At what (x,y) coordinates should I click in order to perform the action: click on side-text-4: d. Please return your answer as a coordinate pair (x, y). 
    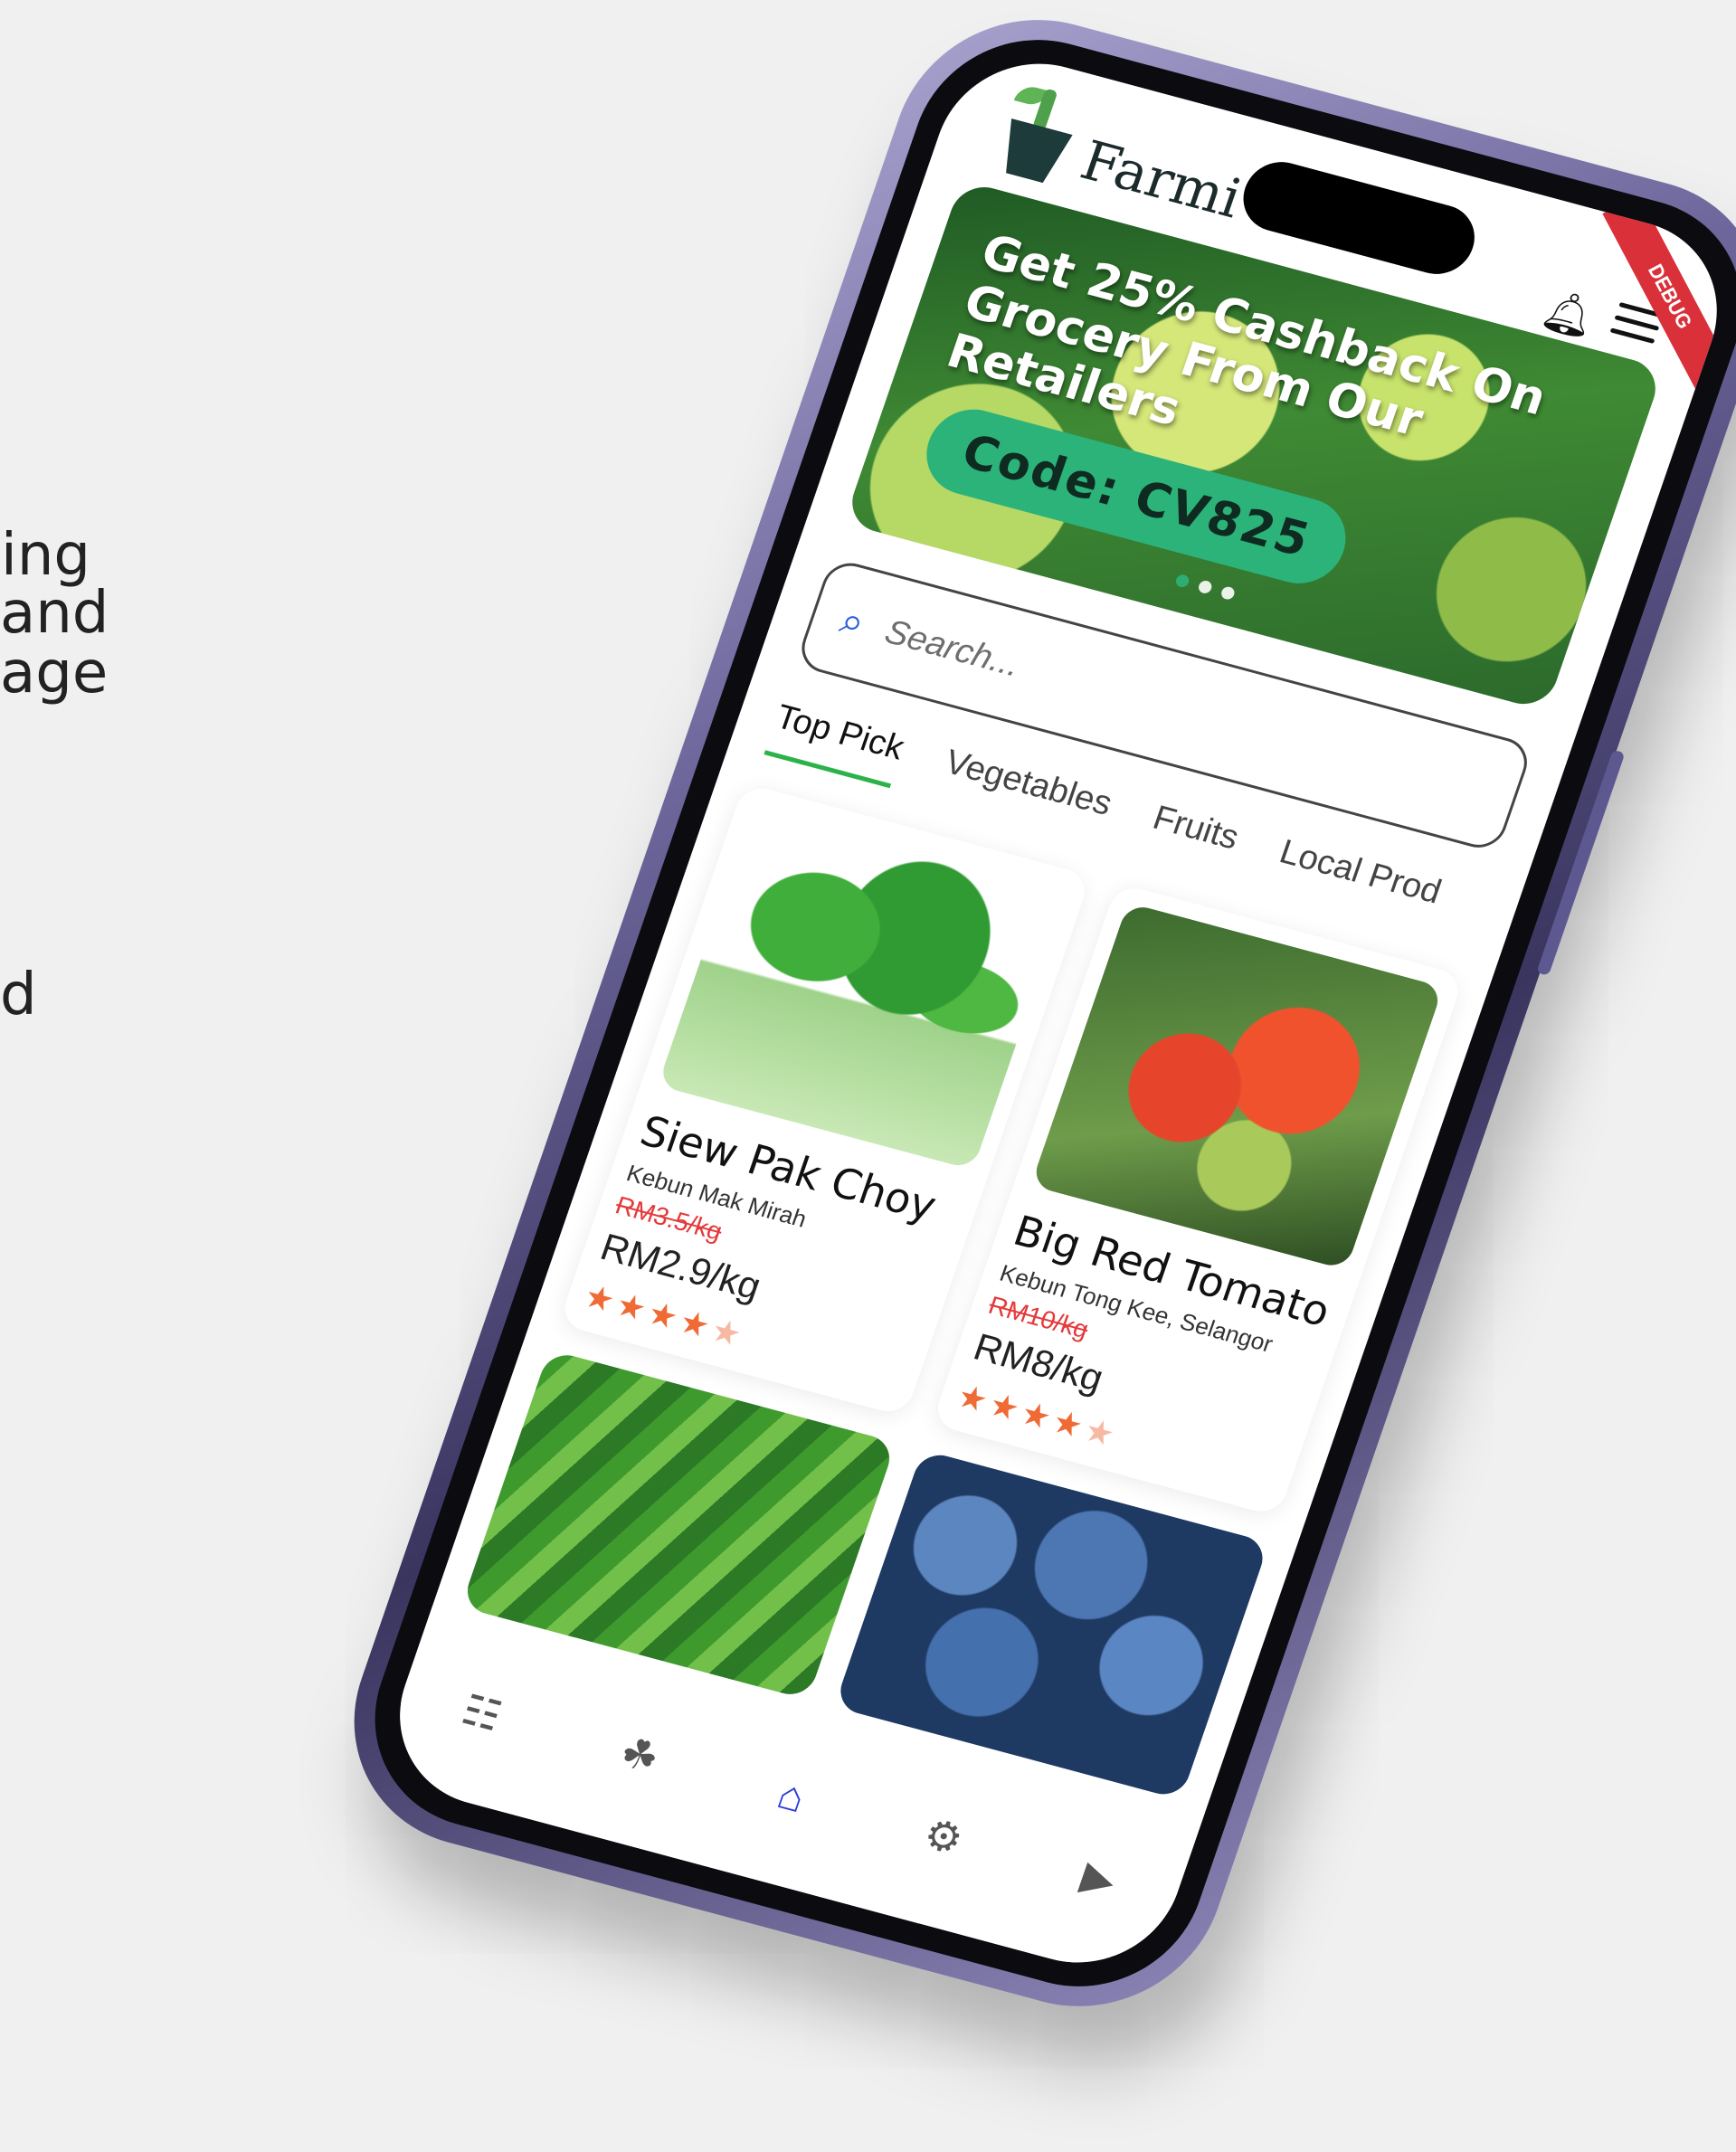
    Looking at the image, I should click on (18, 996).